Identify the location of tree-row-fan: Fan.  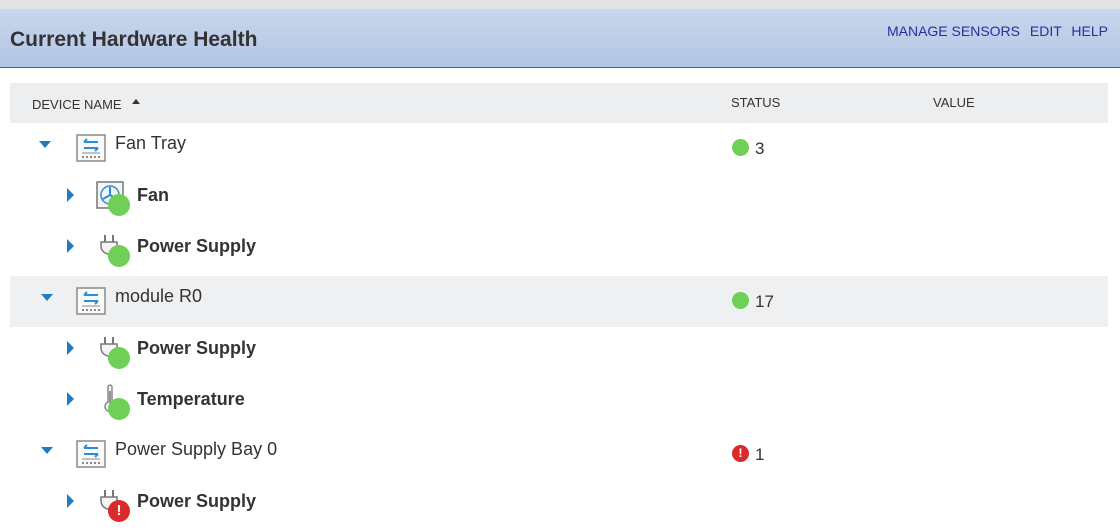
(559, 199).